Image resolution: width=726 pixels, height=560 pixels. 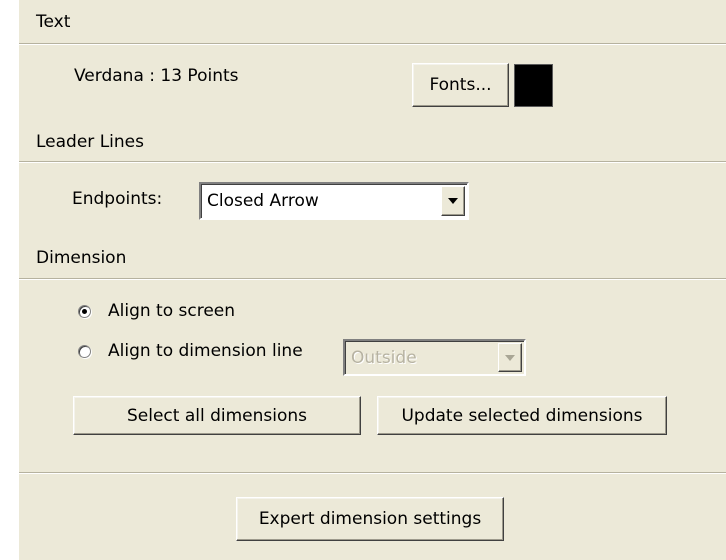 I want to click on update-selected-dimensions-button: Update selected dimensions, so click(x=522, y=415).